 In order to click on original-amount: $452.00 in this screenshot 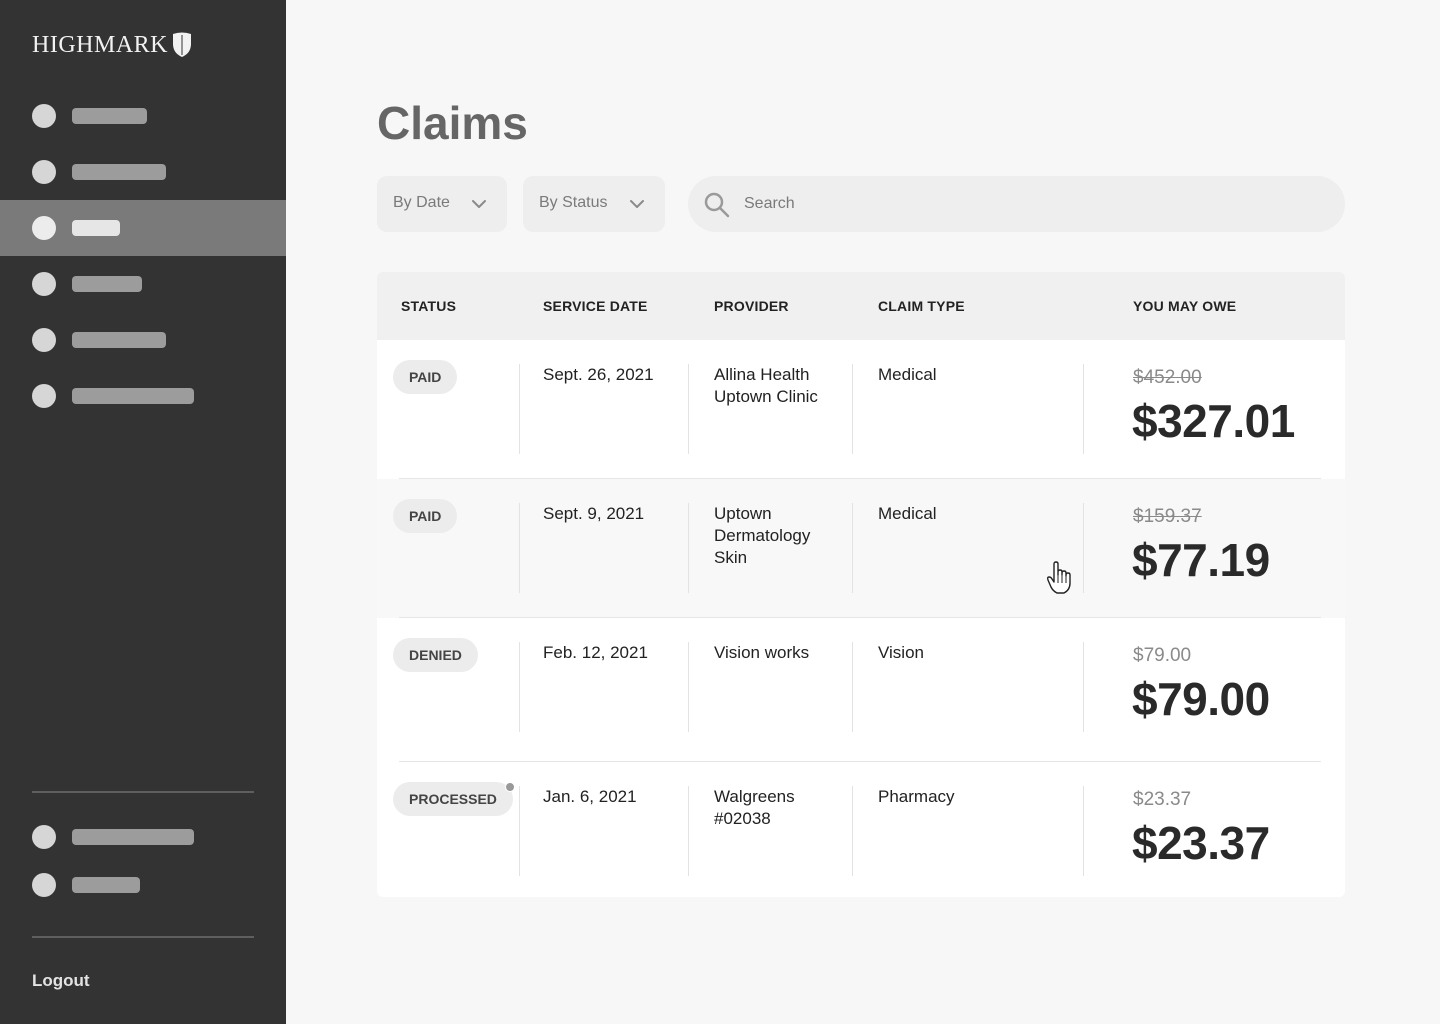, I will do `click(1167, 377)`.